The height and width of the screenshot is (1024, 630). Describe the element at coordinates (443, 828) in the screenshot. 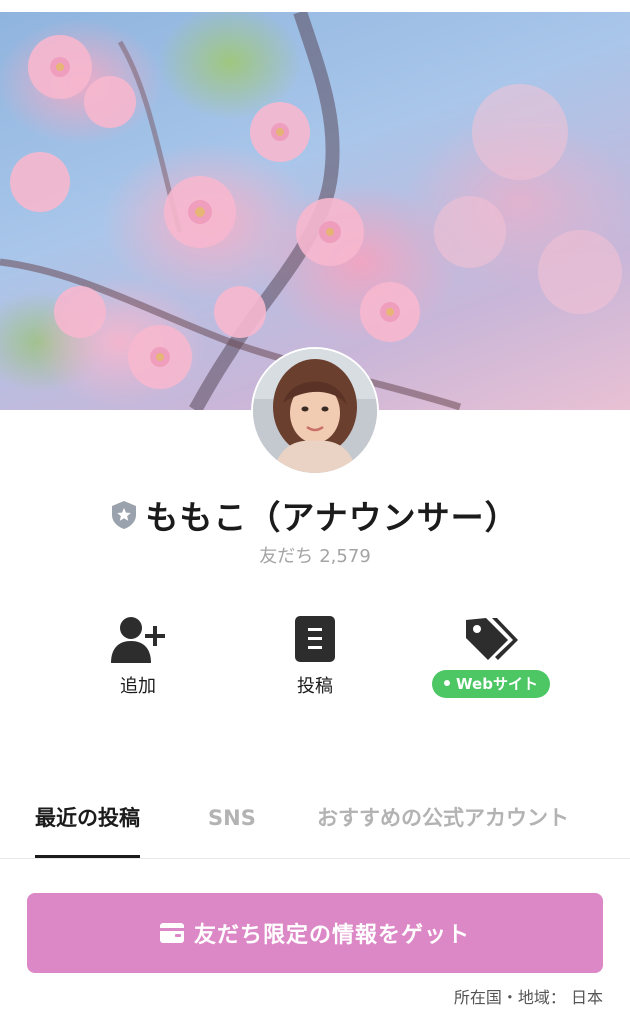

I see `tab-recommended-accounts: おすすめの公式アカウント` at that location.